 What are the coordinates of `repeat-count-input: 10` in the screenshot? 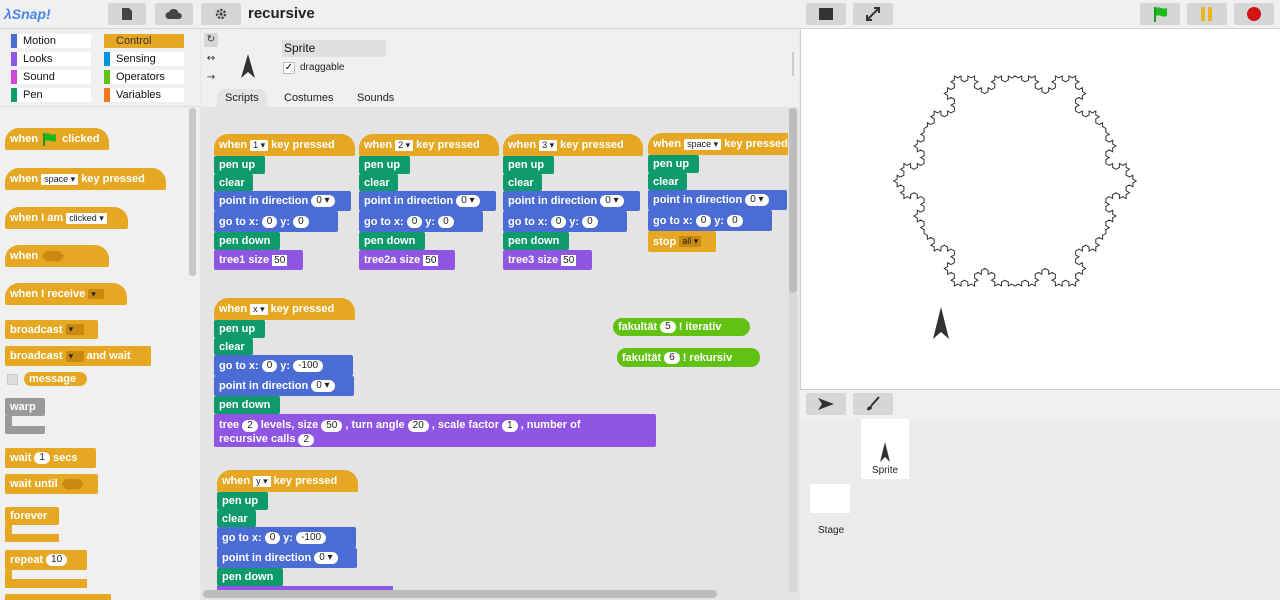 It's located at (57, 560).